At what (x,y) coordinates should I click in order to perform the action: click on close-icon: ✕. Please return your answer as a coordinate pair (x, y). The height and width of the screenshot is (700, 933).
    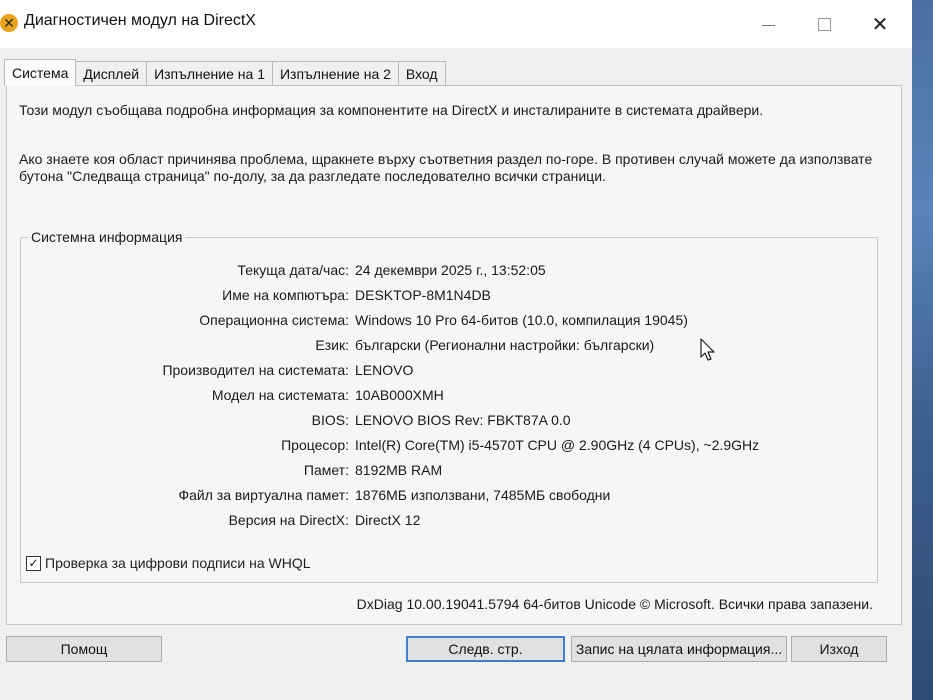
    Looking at the image, I should click on (880, 24).